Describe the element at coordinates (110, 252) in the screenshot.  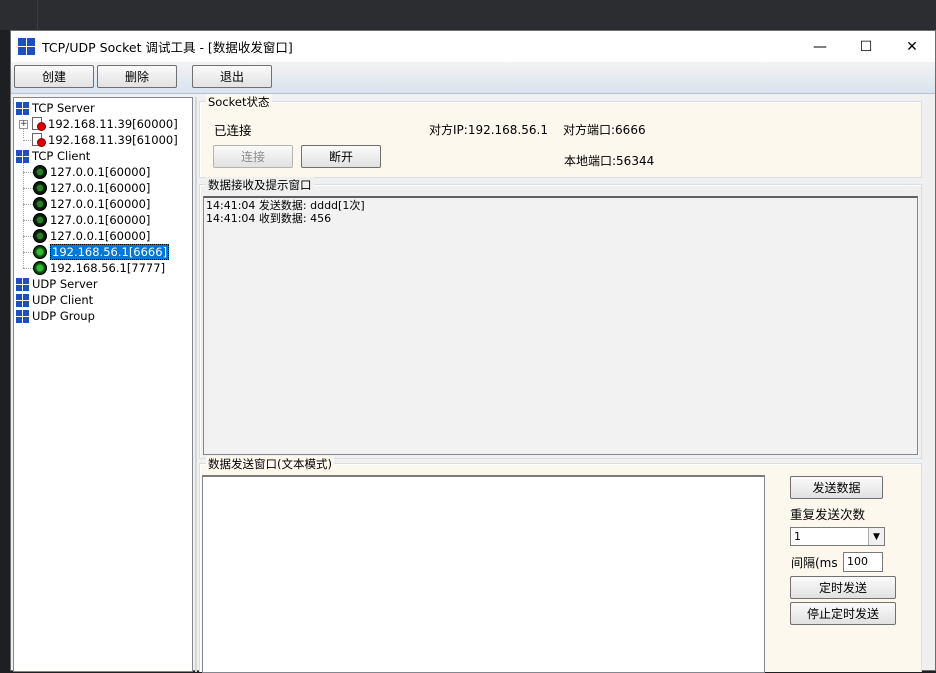
I see `tree-label-selected: 192.168.56.1[6666]` at that location.